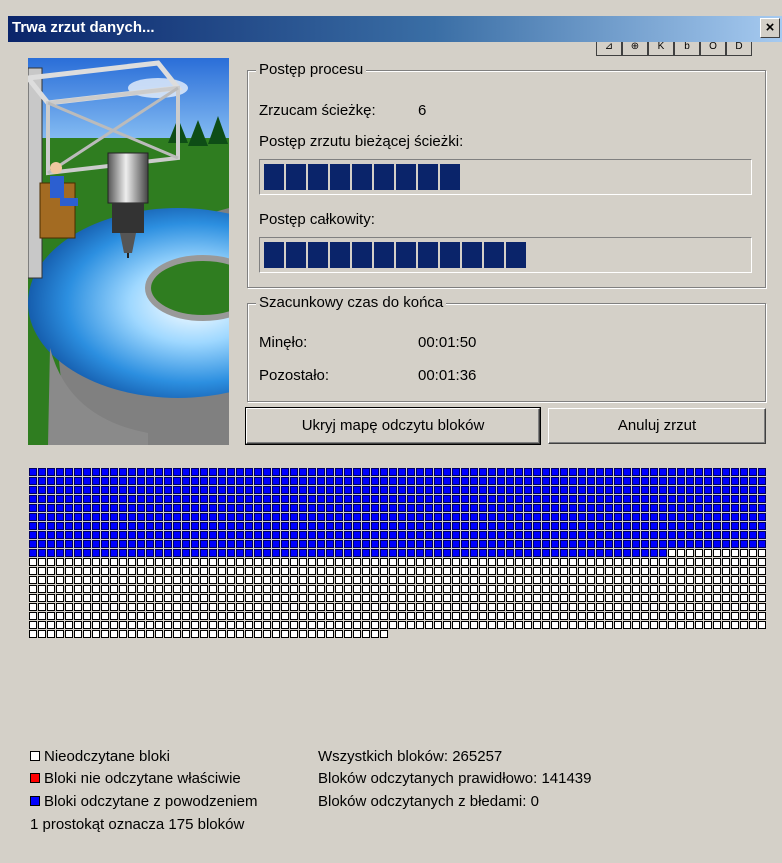 The width and height of the screenshot is (782, 863). What do you see at coordinates (657, 426) in the screenshot?
I see `cancel-dump-button: Anuluj zrzut` at bounding box center [657, 426].